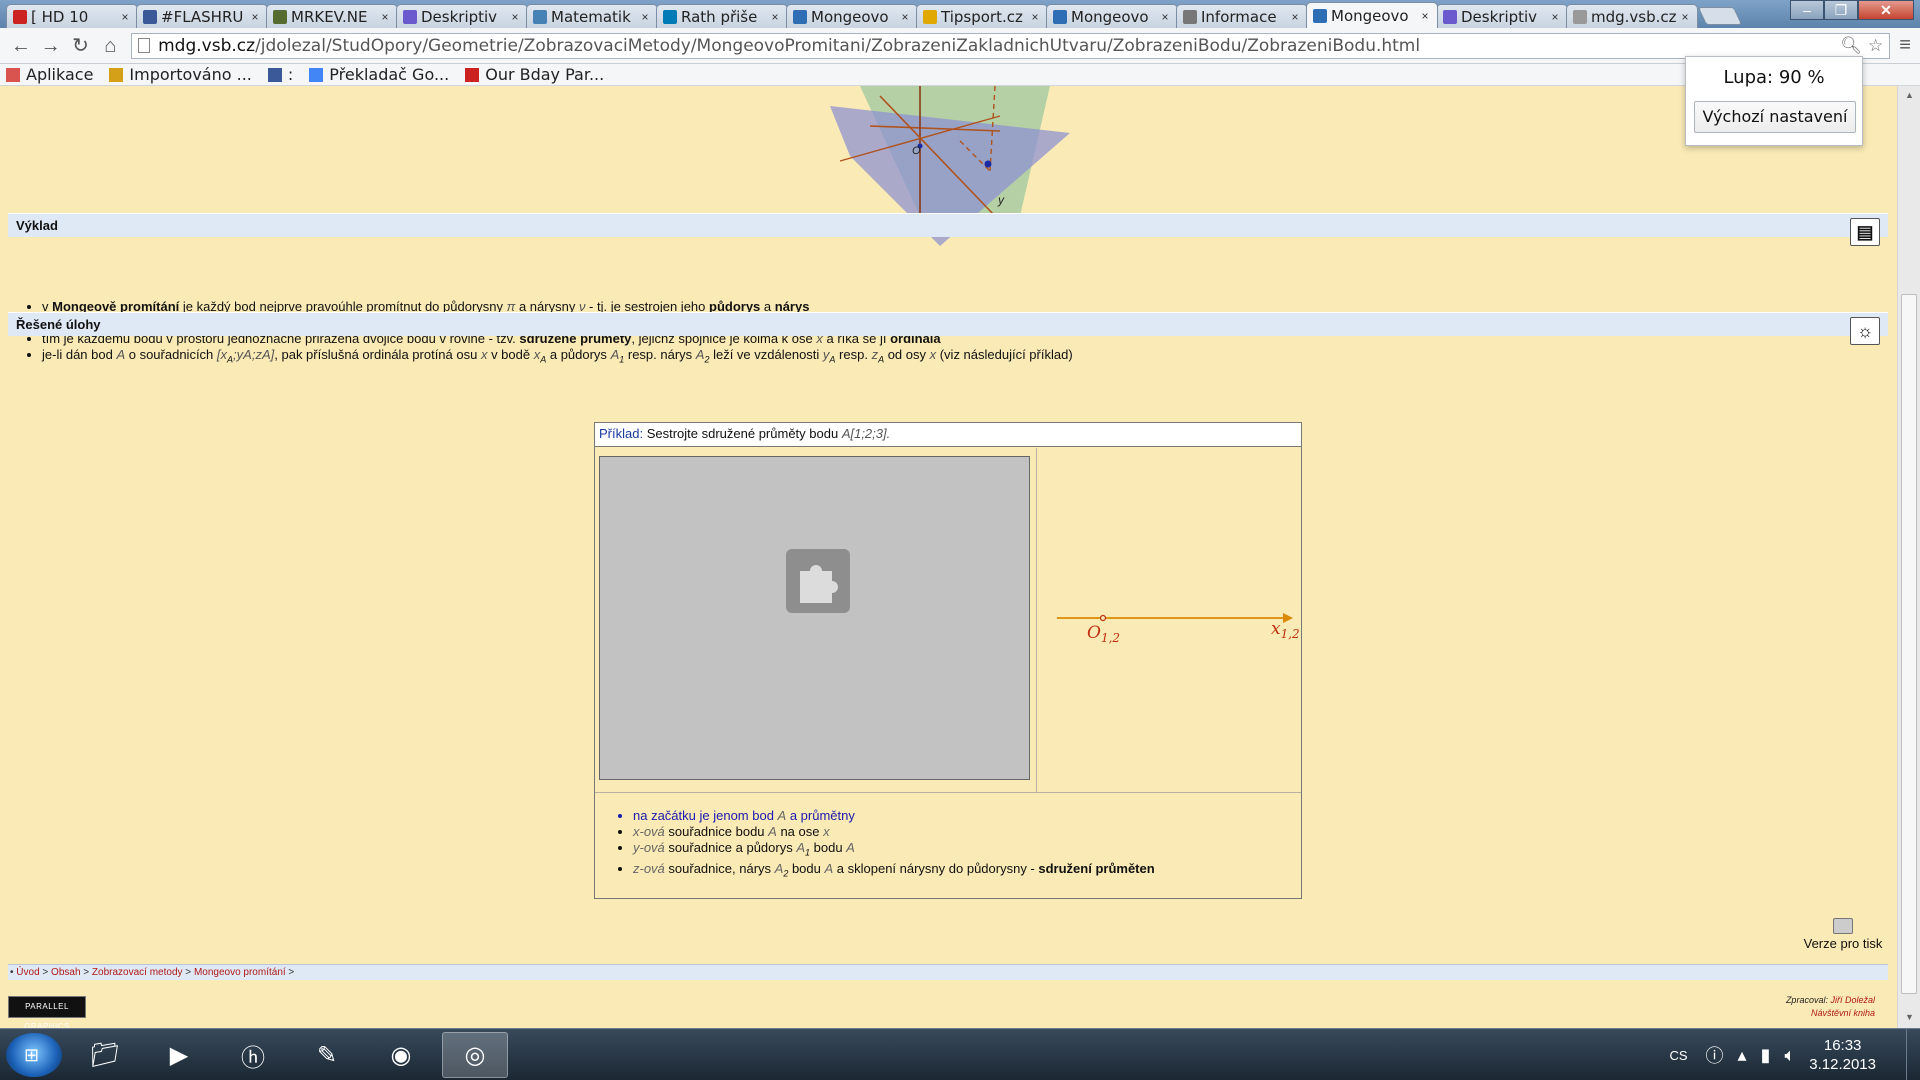 The width and height of the screenshot is (1920, 1080). Describe the element at coordinates (948, 229) in the screenshot. I see `section-vyklad: Výklad ▤` at that location.